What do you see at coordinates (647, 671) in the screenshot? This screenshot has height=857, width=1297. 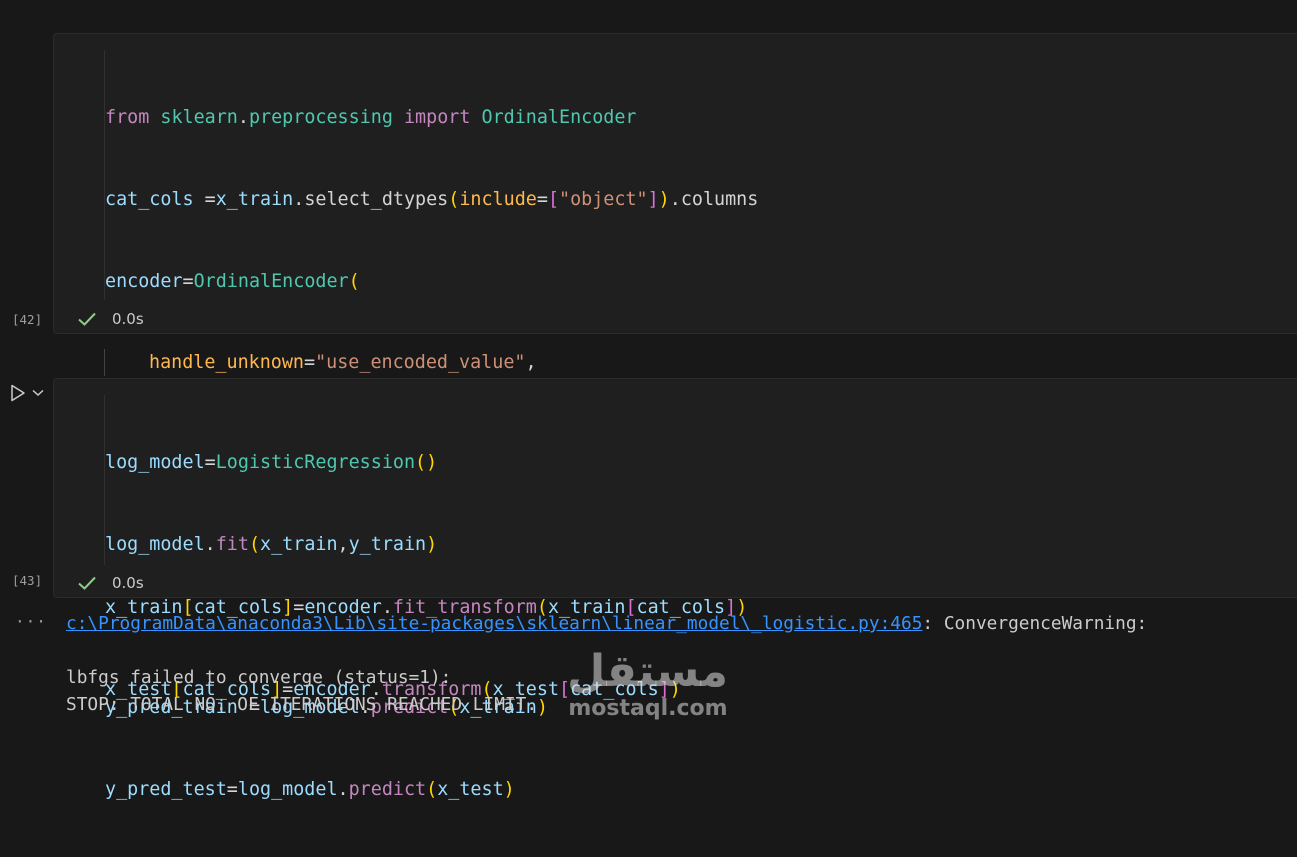 I see `watermark-arabic: مستقل` at bounding box center [647, 671].